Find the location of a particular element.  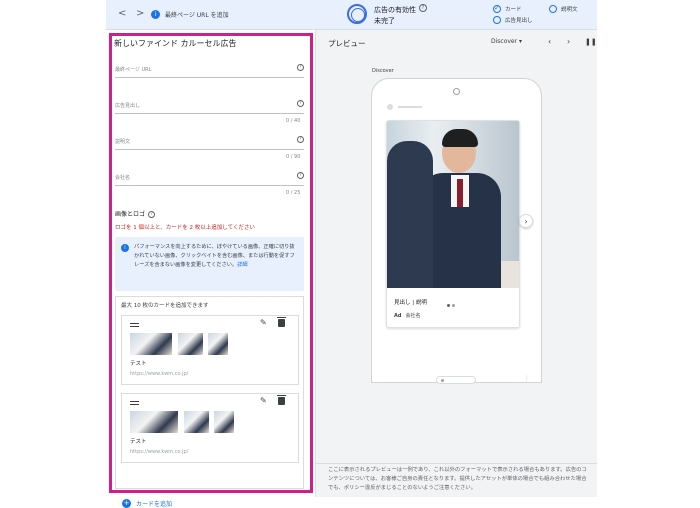

home-pill is located at coordinates (456, 380).